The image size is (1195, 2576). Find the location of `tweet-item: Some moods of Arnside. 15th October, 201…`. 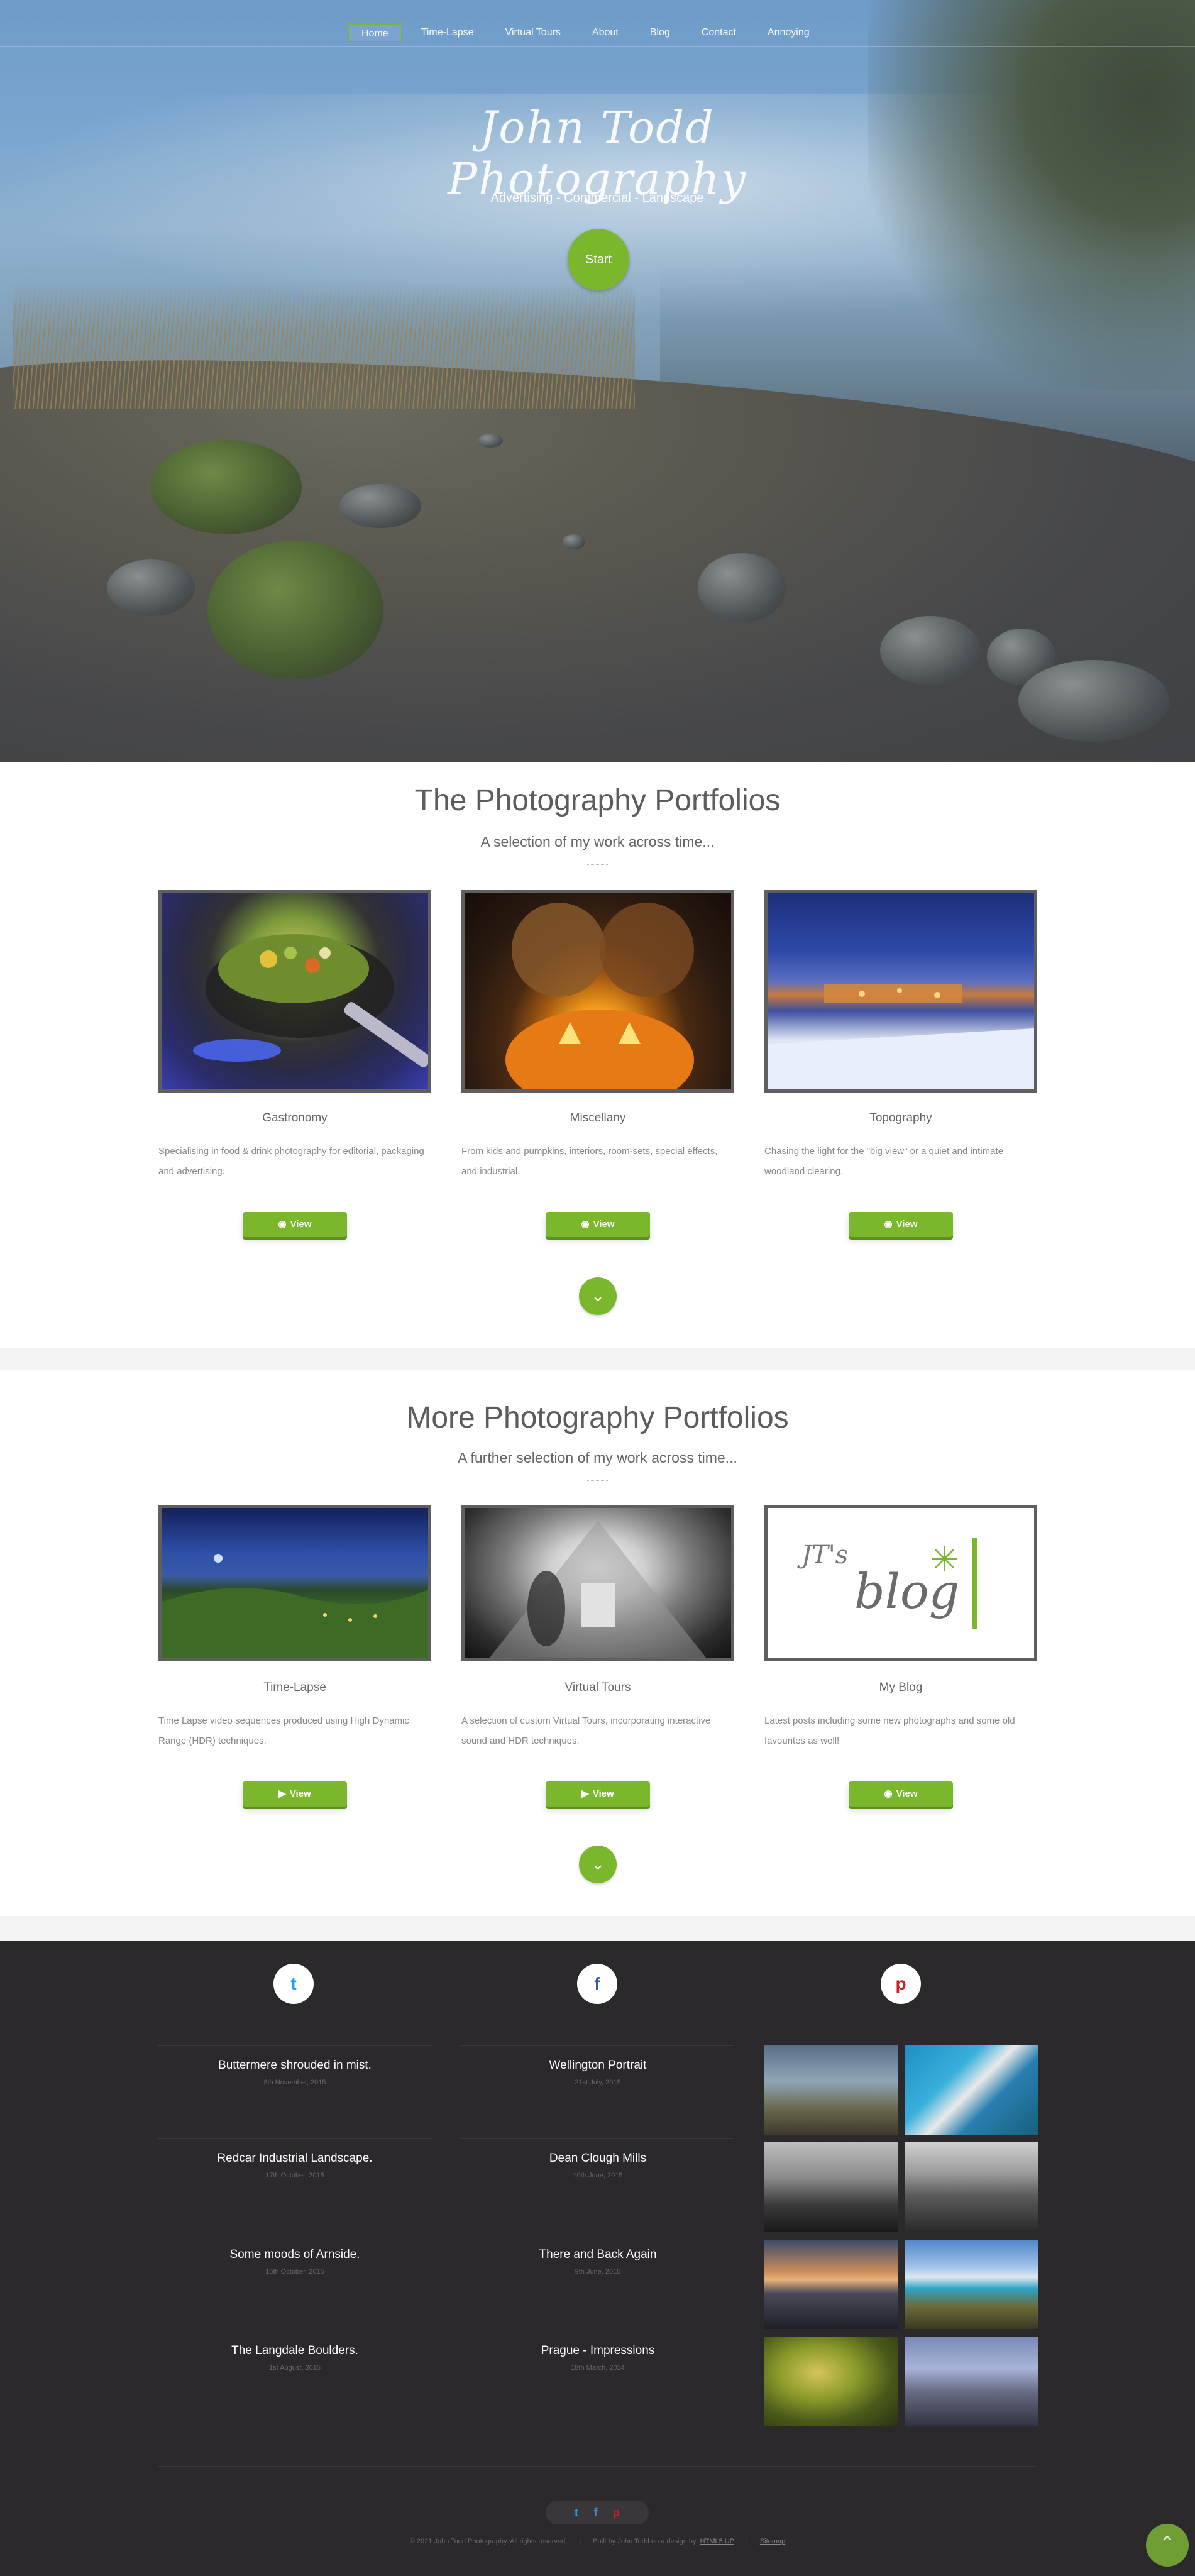

tweet-item: Some moods of Arnside. 15th October, 201… is located at coordinates (294, 2279).